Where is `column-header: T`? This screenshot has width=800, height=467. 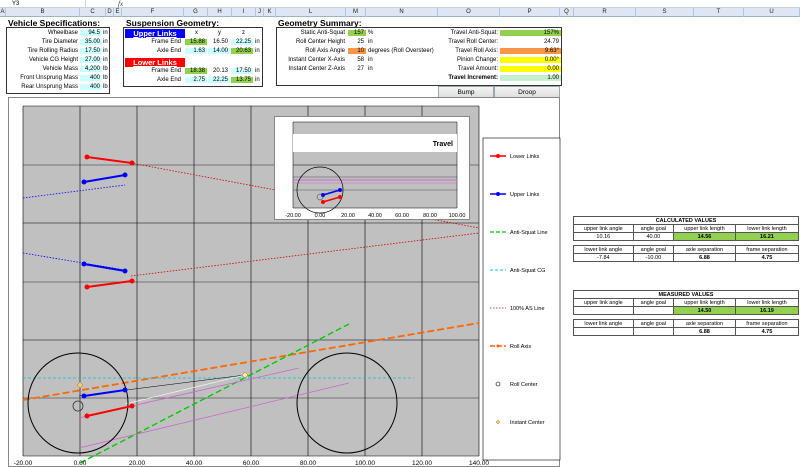 column-header: T is located at coordinates (719, 12).